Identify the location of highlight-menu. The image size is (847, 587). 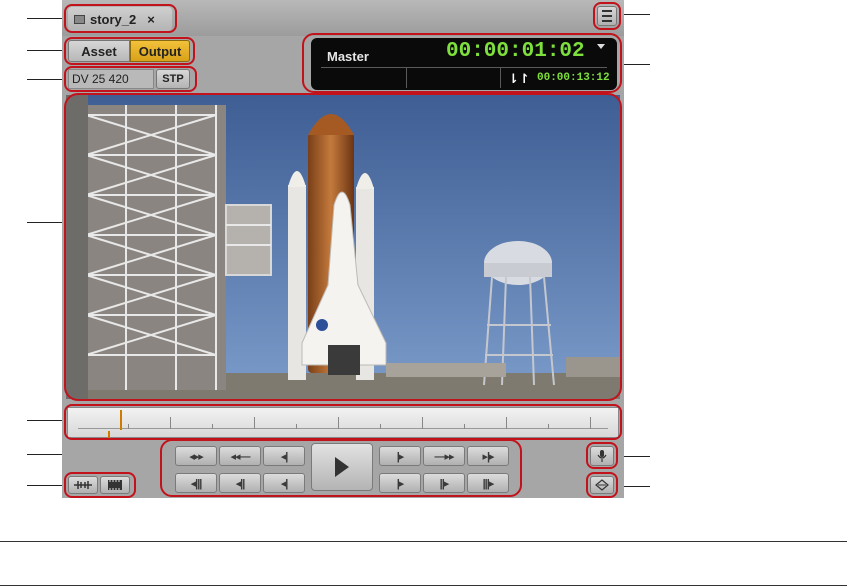
(607, 16).